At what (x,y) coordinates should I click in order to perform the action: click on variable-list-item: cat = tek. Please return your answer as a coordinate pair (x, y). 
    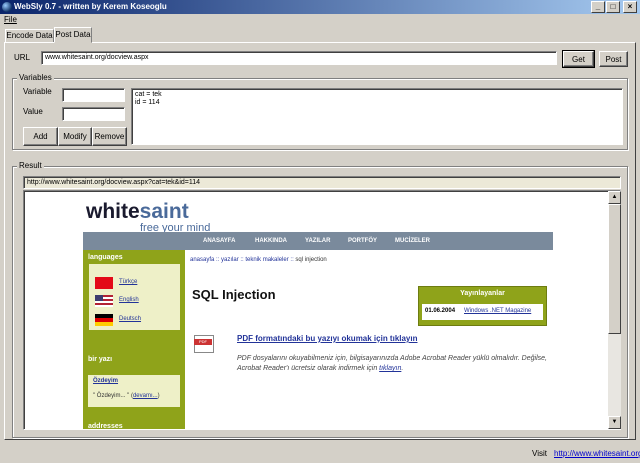
    Looking at the image, I should click on (378, 95).